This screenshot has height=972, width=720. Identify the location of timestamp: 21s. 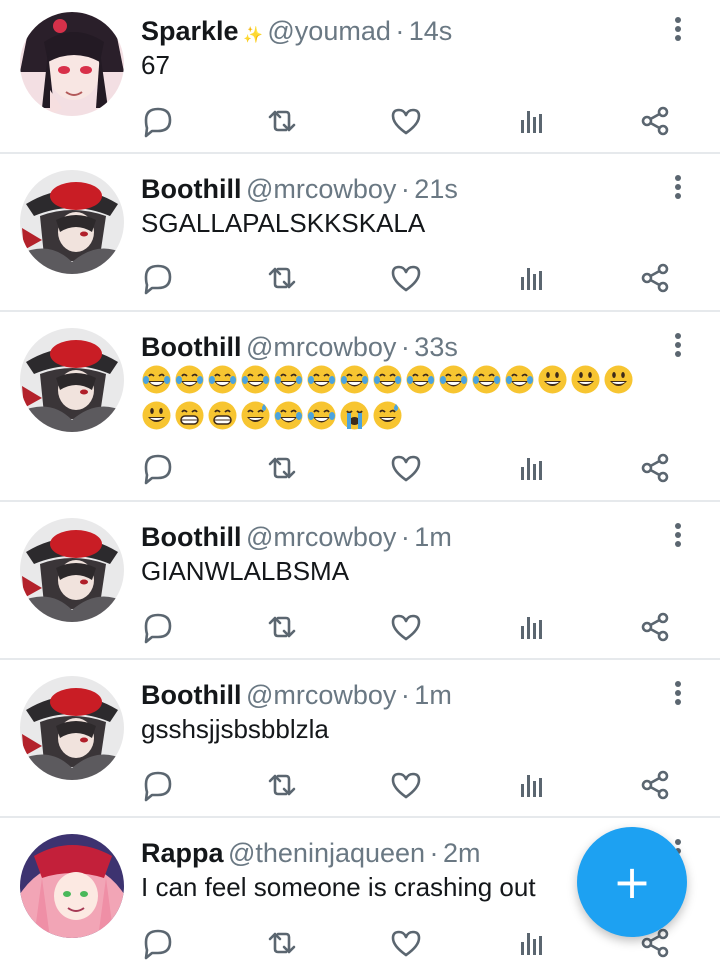
(436, 189).